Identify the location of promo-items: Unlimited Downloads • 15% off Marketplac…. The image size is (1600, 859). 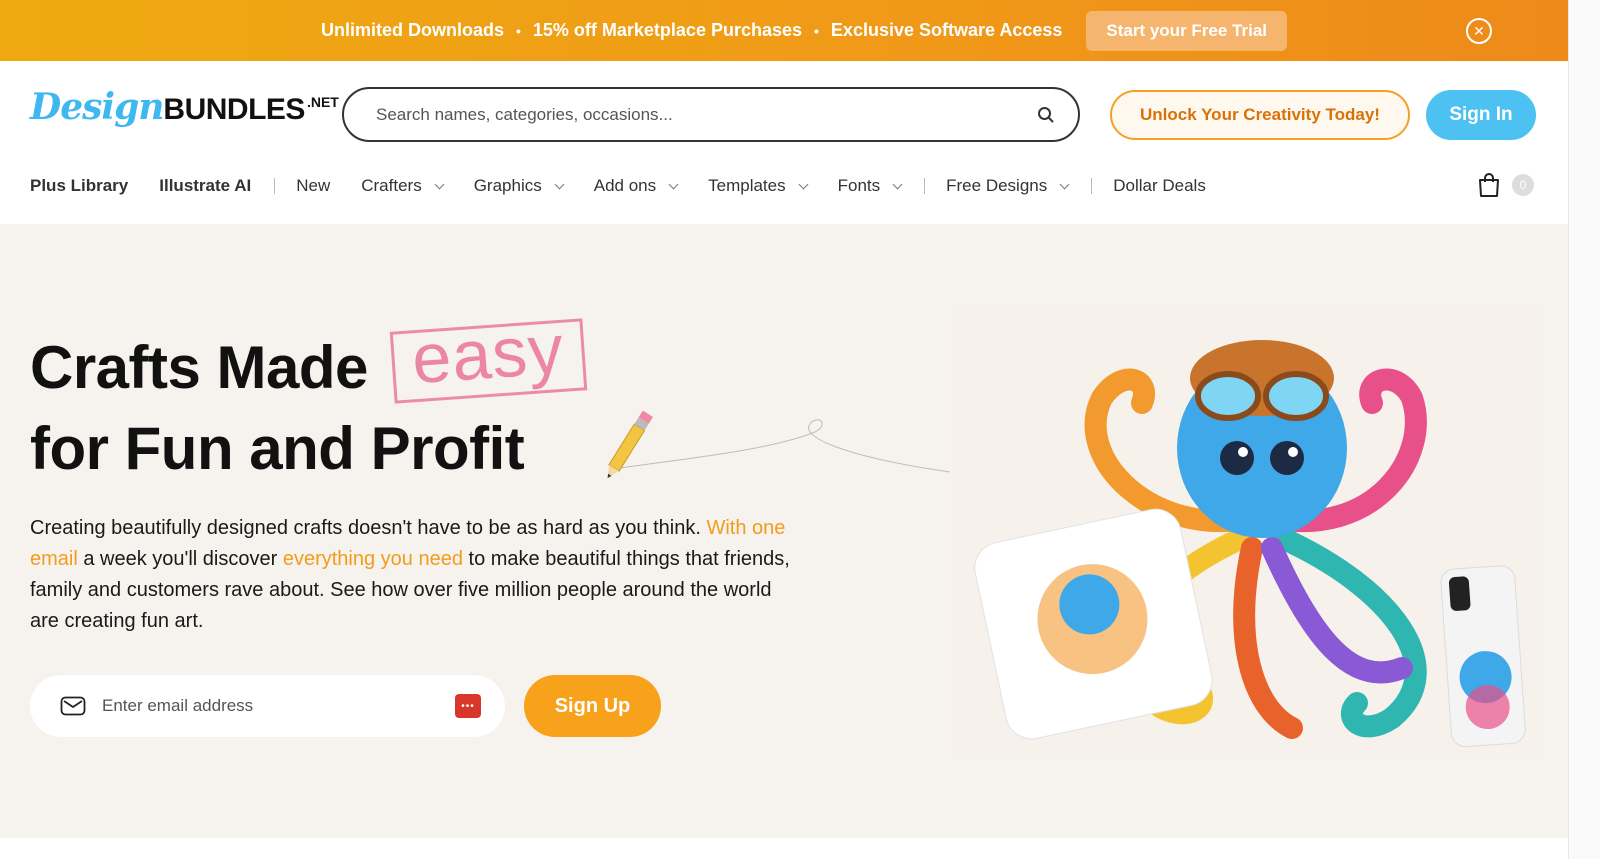
(691, 30).